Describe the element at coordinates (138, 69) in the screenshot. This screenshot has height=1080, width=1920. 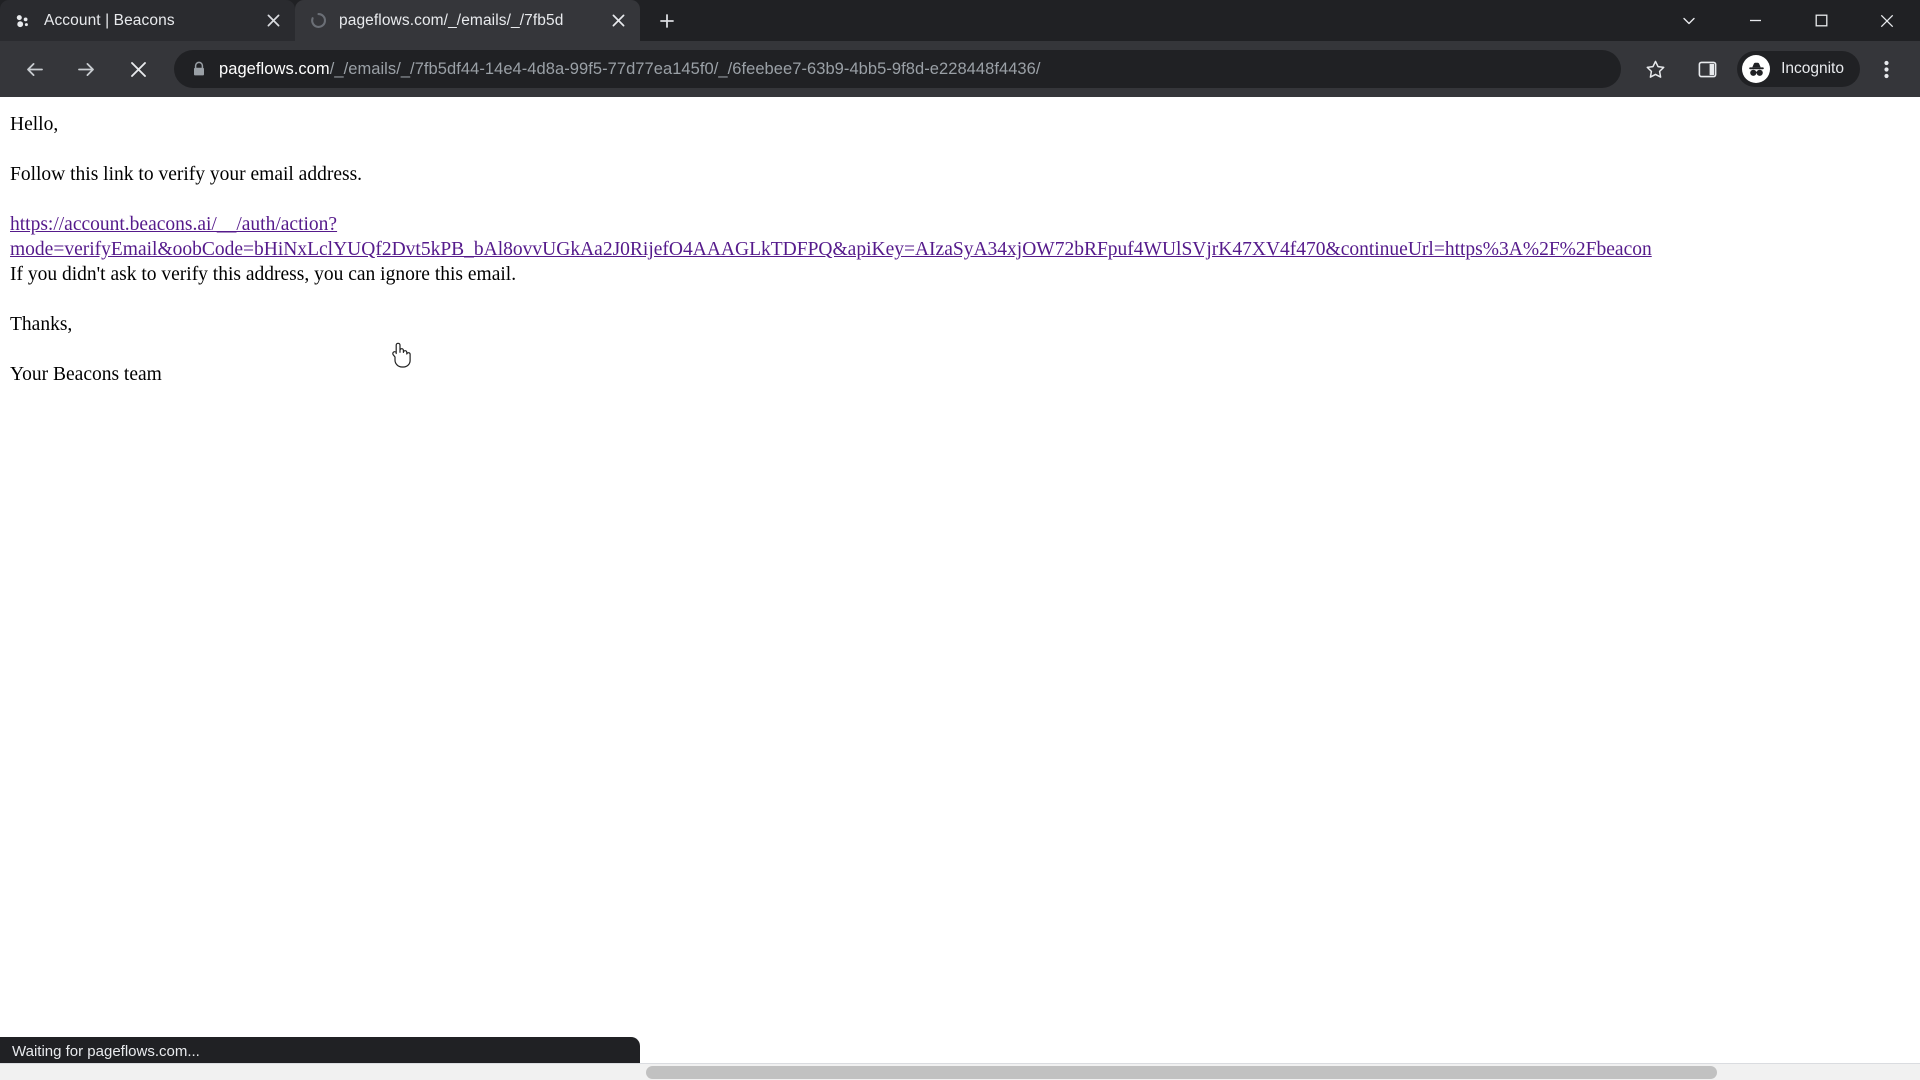
I see `stop-loading-button` at that location.